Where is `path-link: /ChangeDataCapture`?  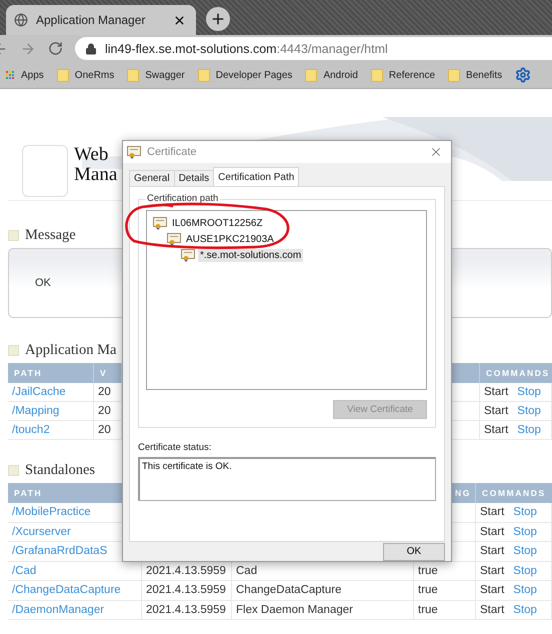
path-link: /ChangeDataCapture is located at coordinates (75, 590).